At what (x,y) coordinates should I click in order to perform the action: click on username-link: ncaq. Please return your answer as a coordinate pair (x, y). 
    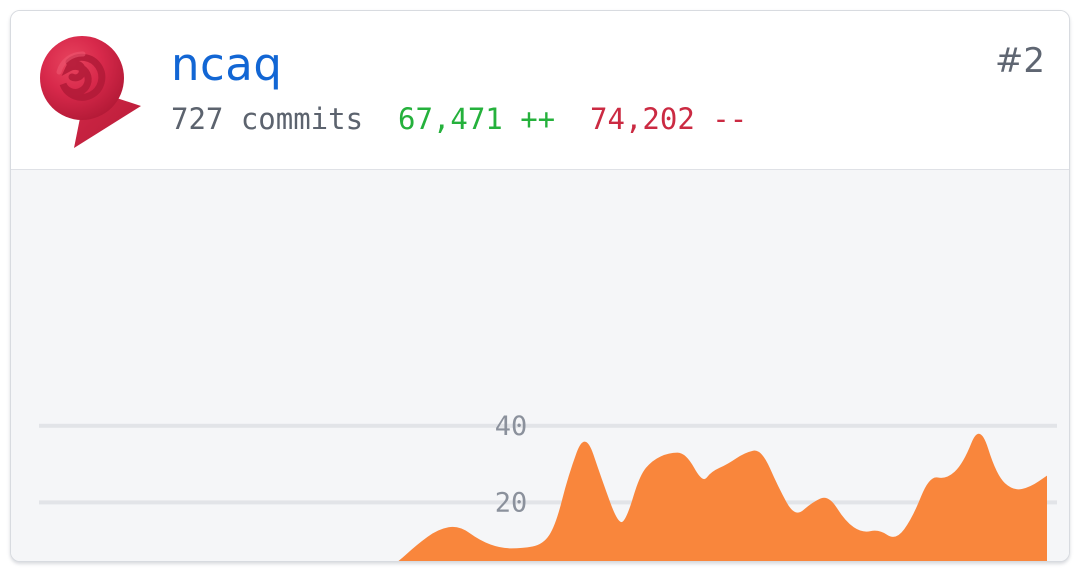
    Looking at the image, I should click on (459, 65).